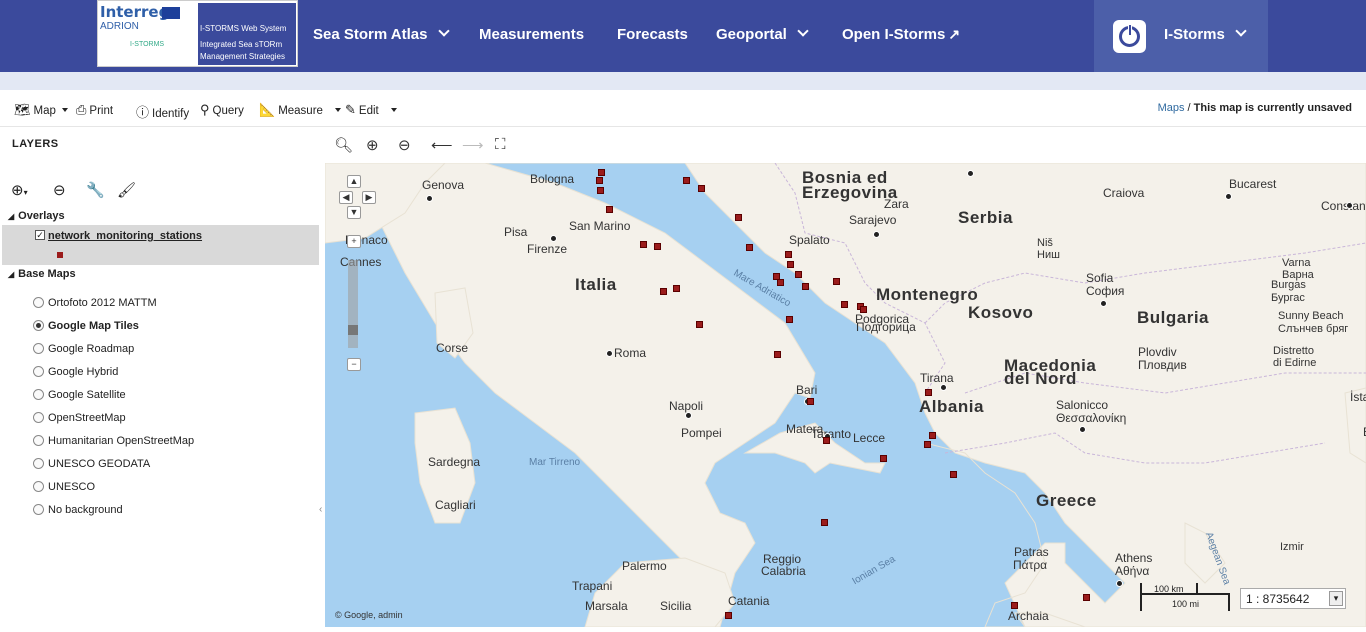 The height and width of the screenshot is (632, 1366). Describe the element at coordinates (1181, 36) in the screenshot. I see `user-menu: I-Storms` at that location.